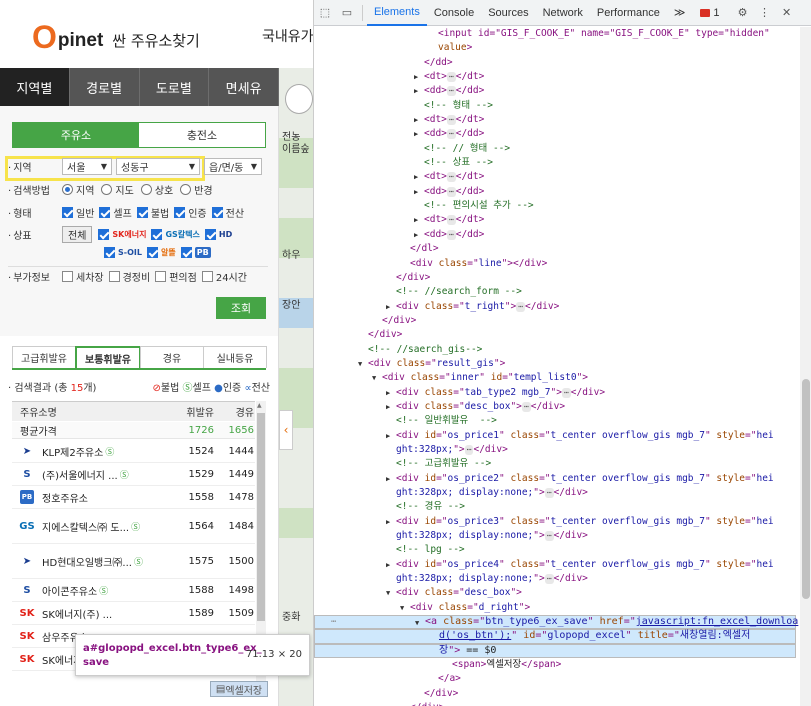  What do you see at coordinates (93, 561) in the screenshot?
I see `station-name-cell: ➤ HD현대오일뱅크㈜... Ⓢ` at bounding box center [93, 561].